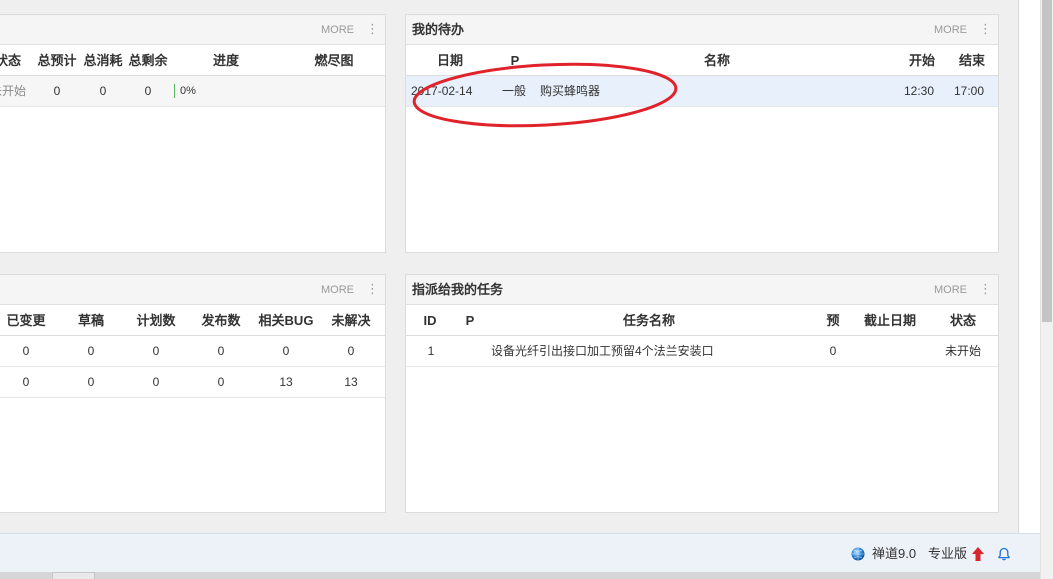  Describe the element at coordinates (29, 320) in the screenshot. I see `column-header-changed: 已变更` at that location.